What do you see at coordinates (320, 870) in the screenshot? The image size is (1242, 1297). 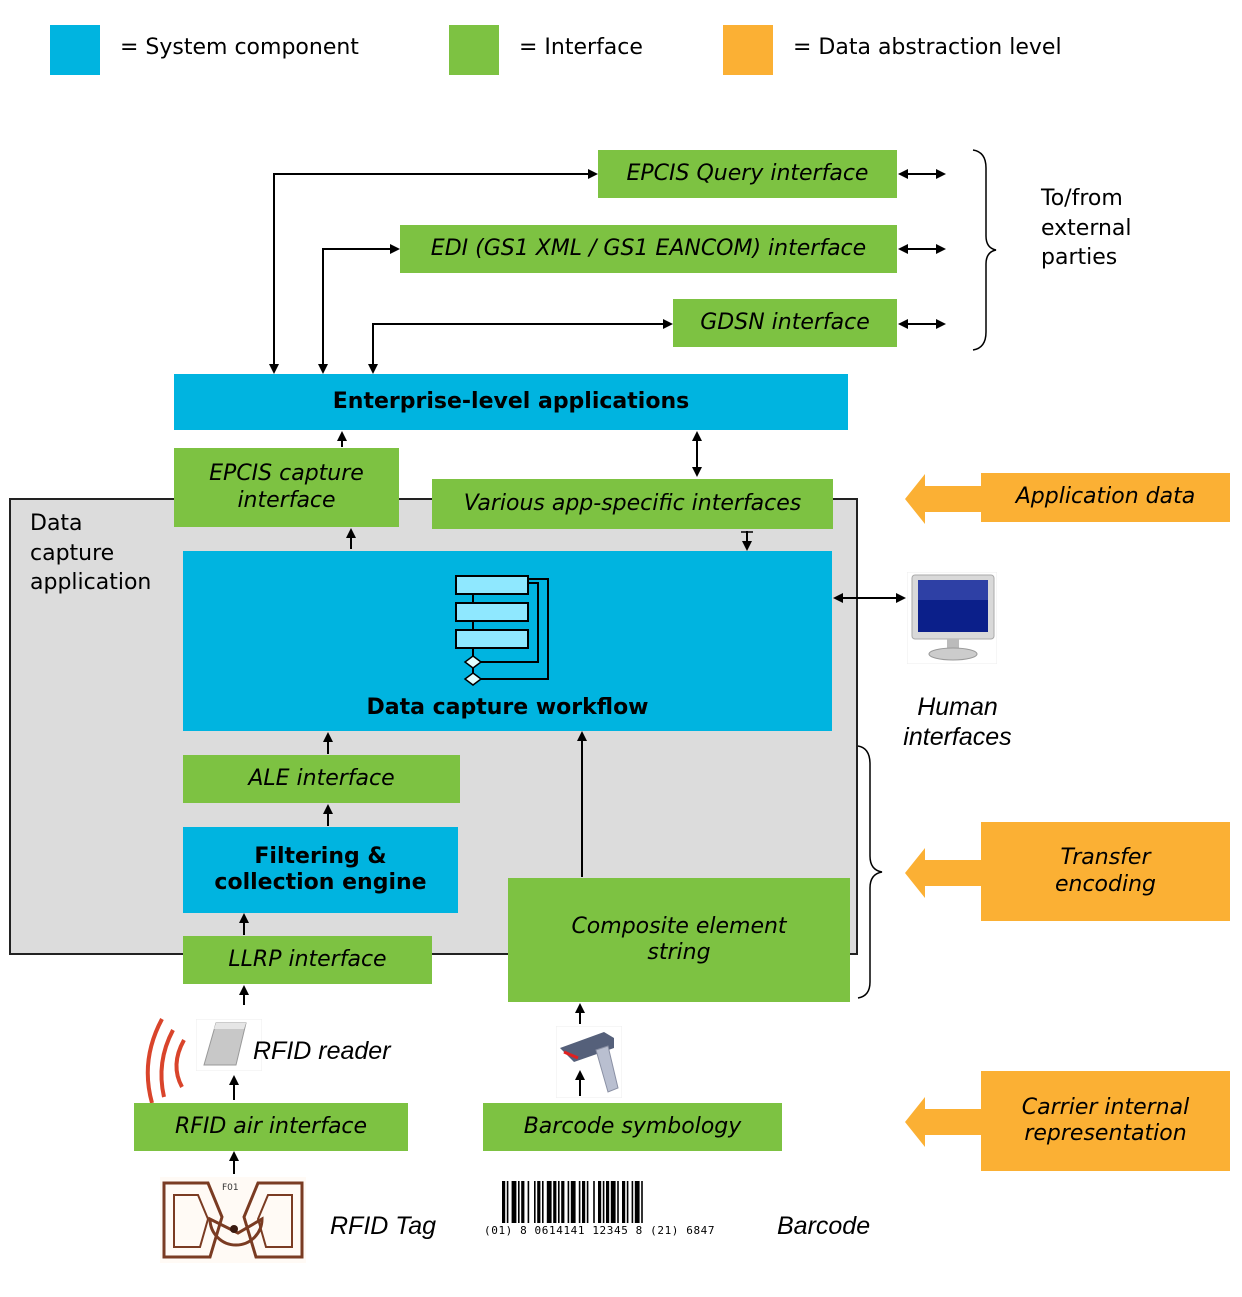 I see `filtering-collection-engine: Filtering & collection engine` at bounding box center [320, 870].